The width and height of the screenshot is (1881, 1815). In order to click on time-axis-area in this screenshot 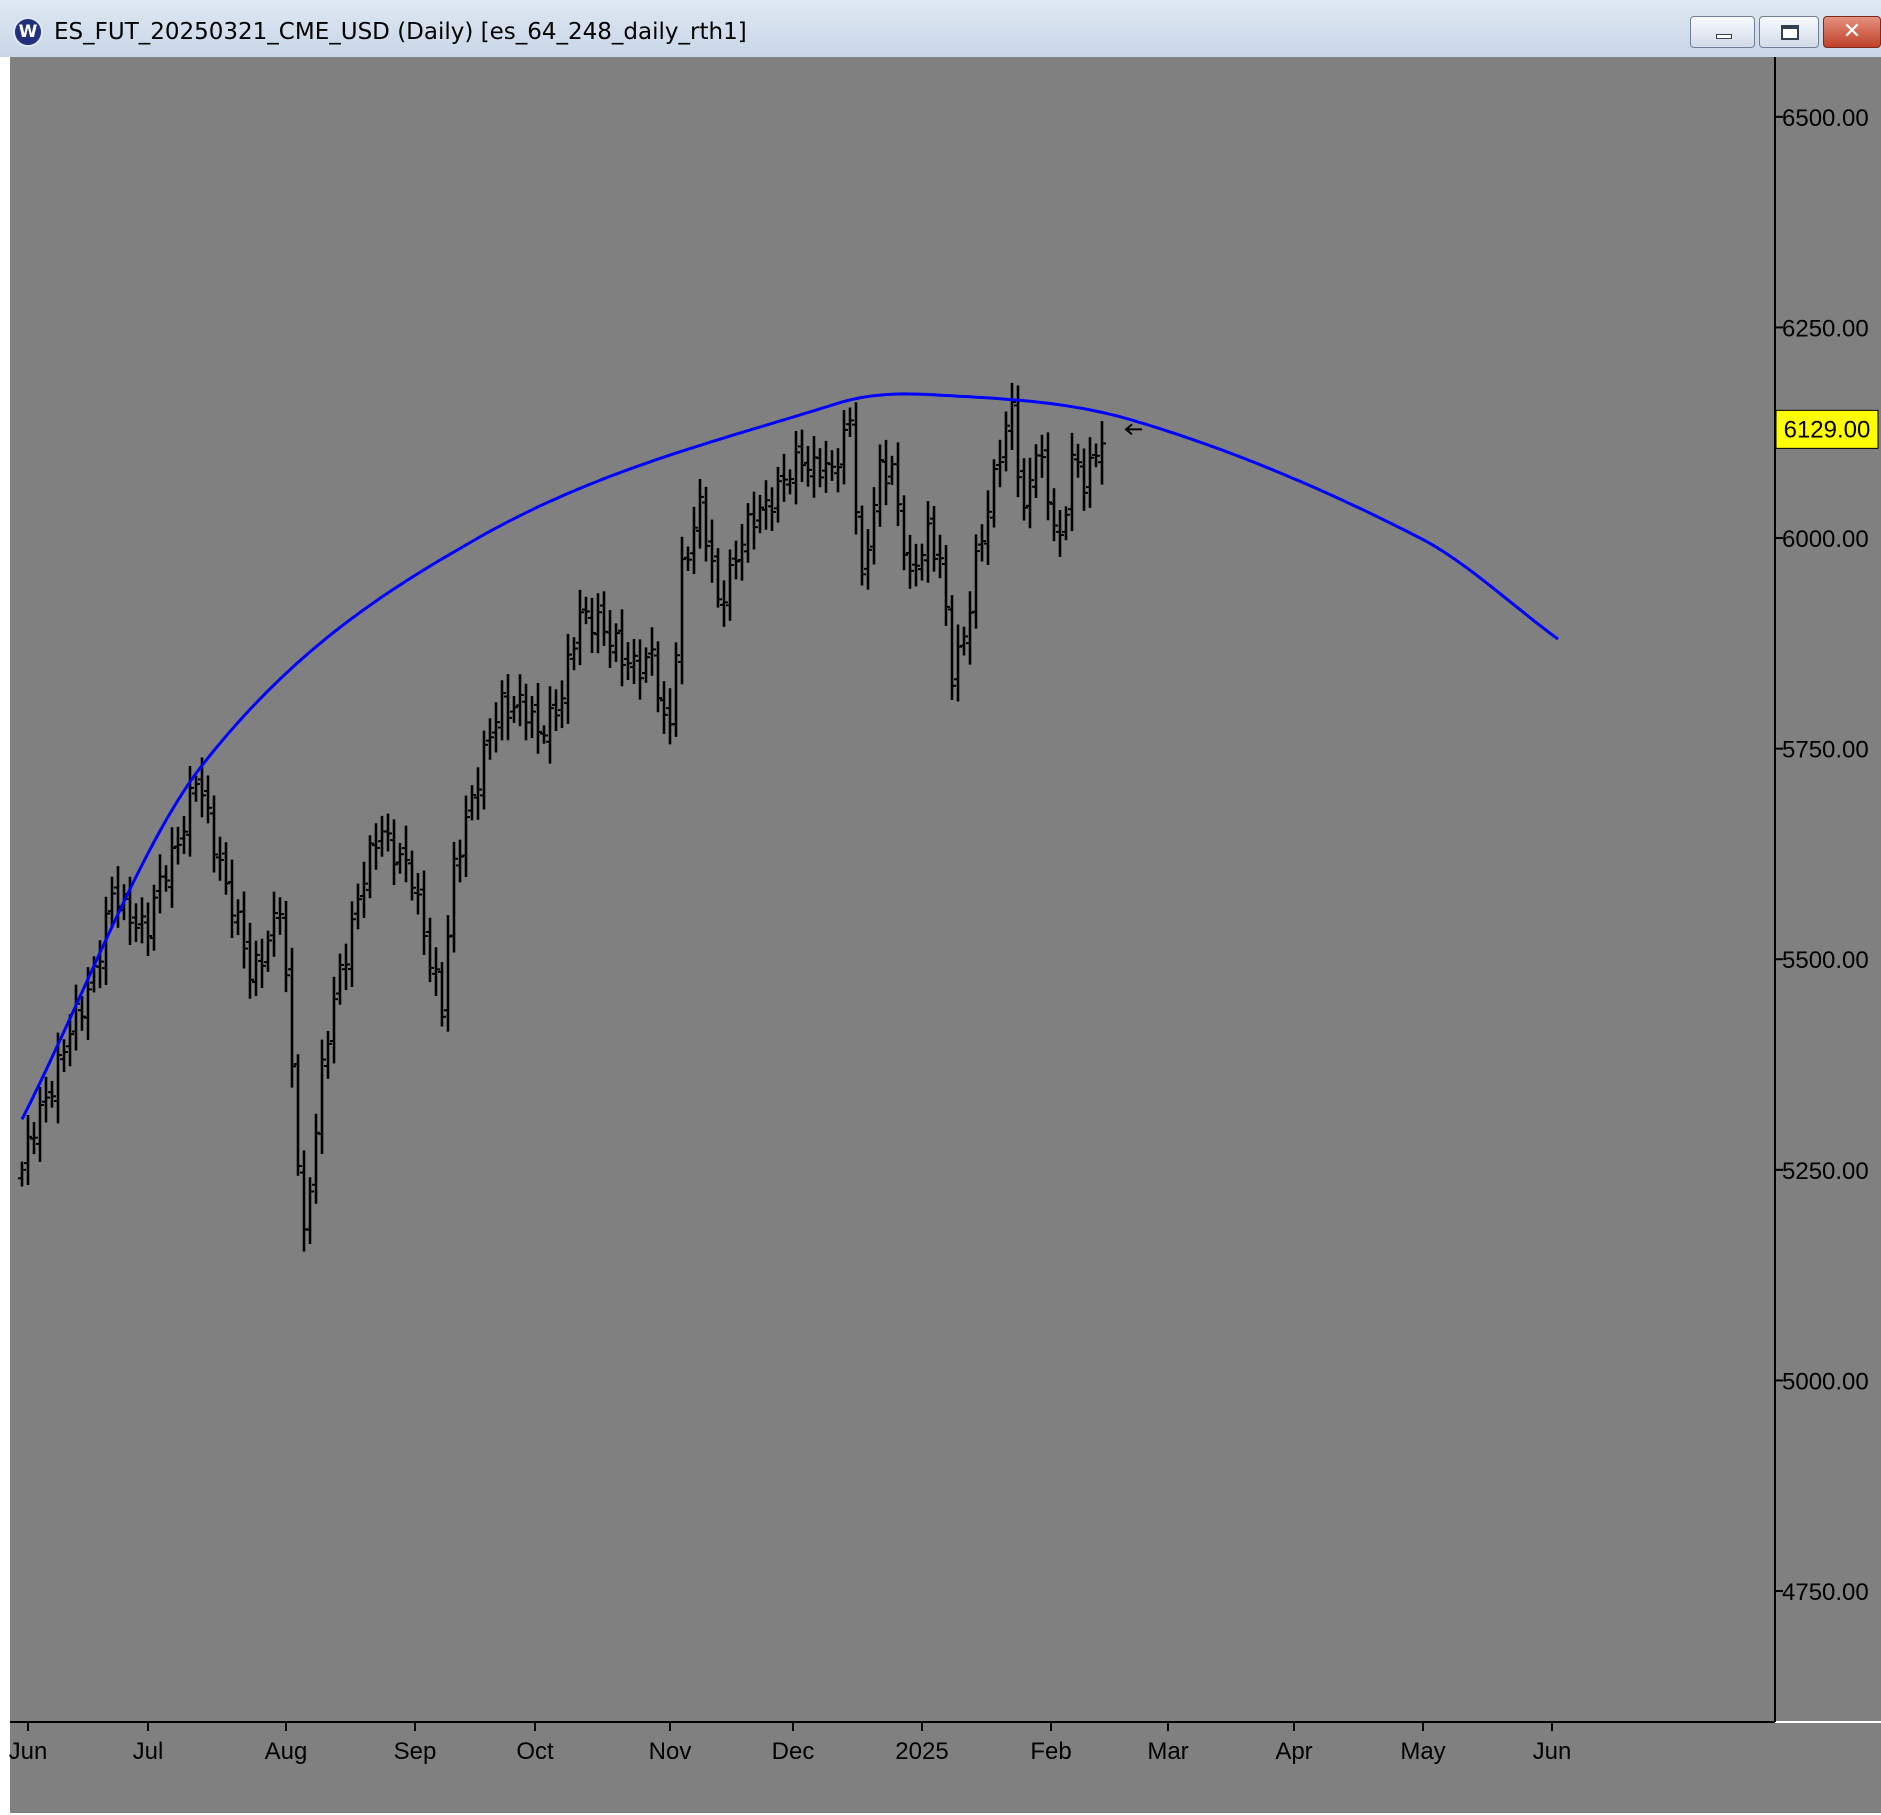, I will do `click(945, 1768)`.